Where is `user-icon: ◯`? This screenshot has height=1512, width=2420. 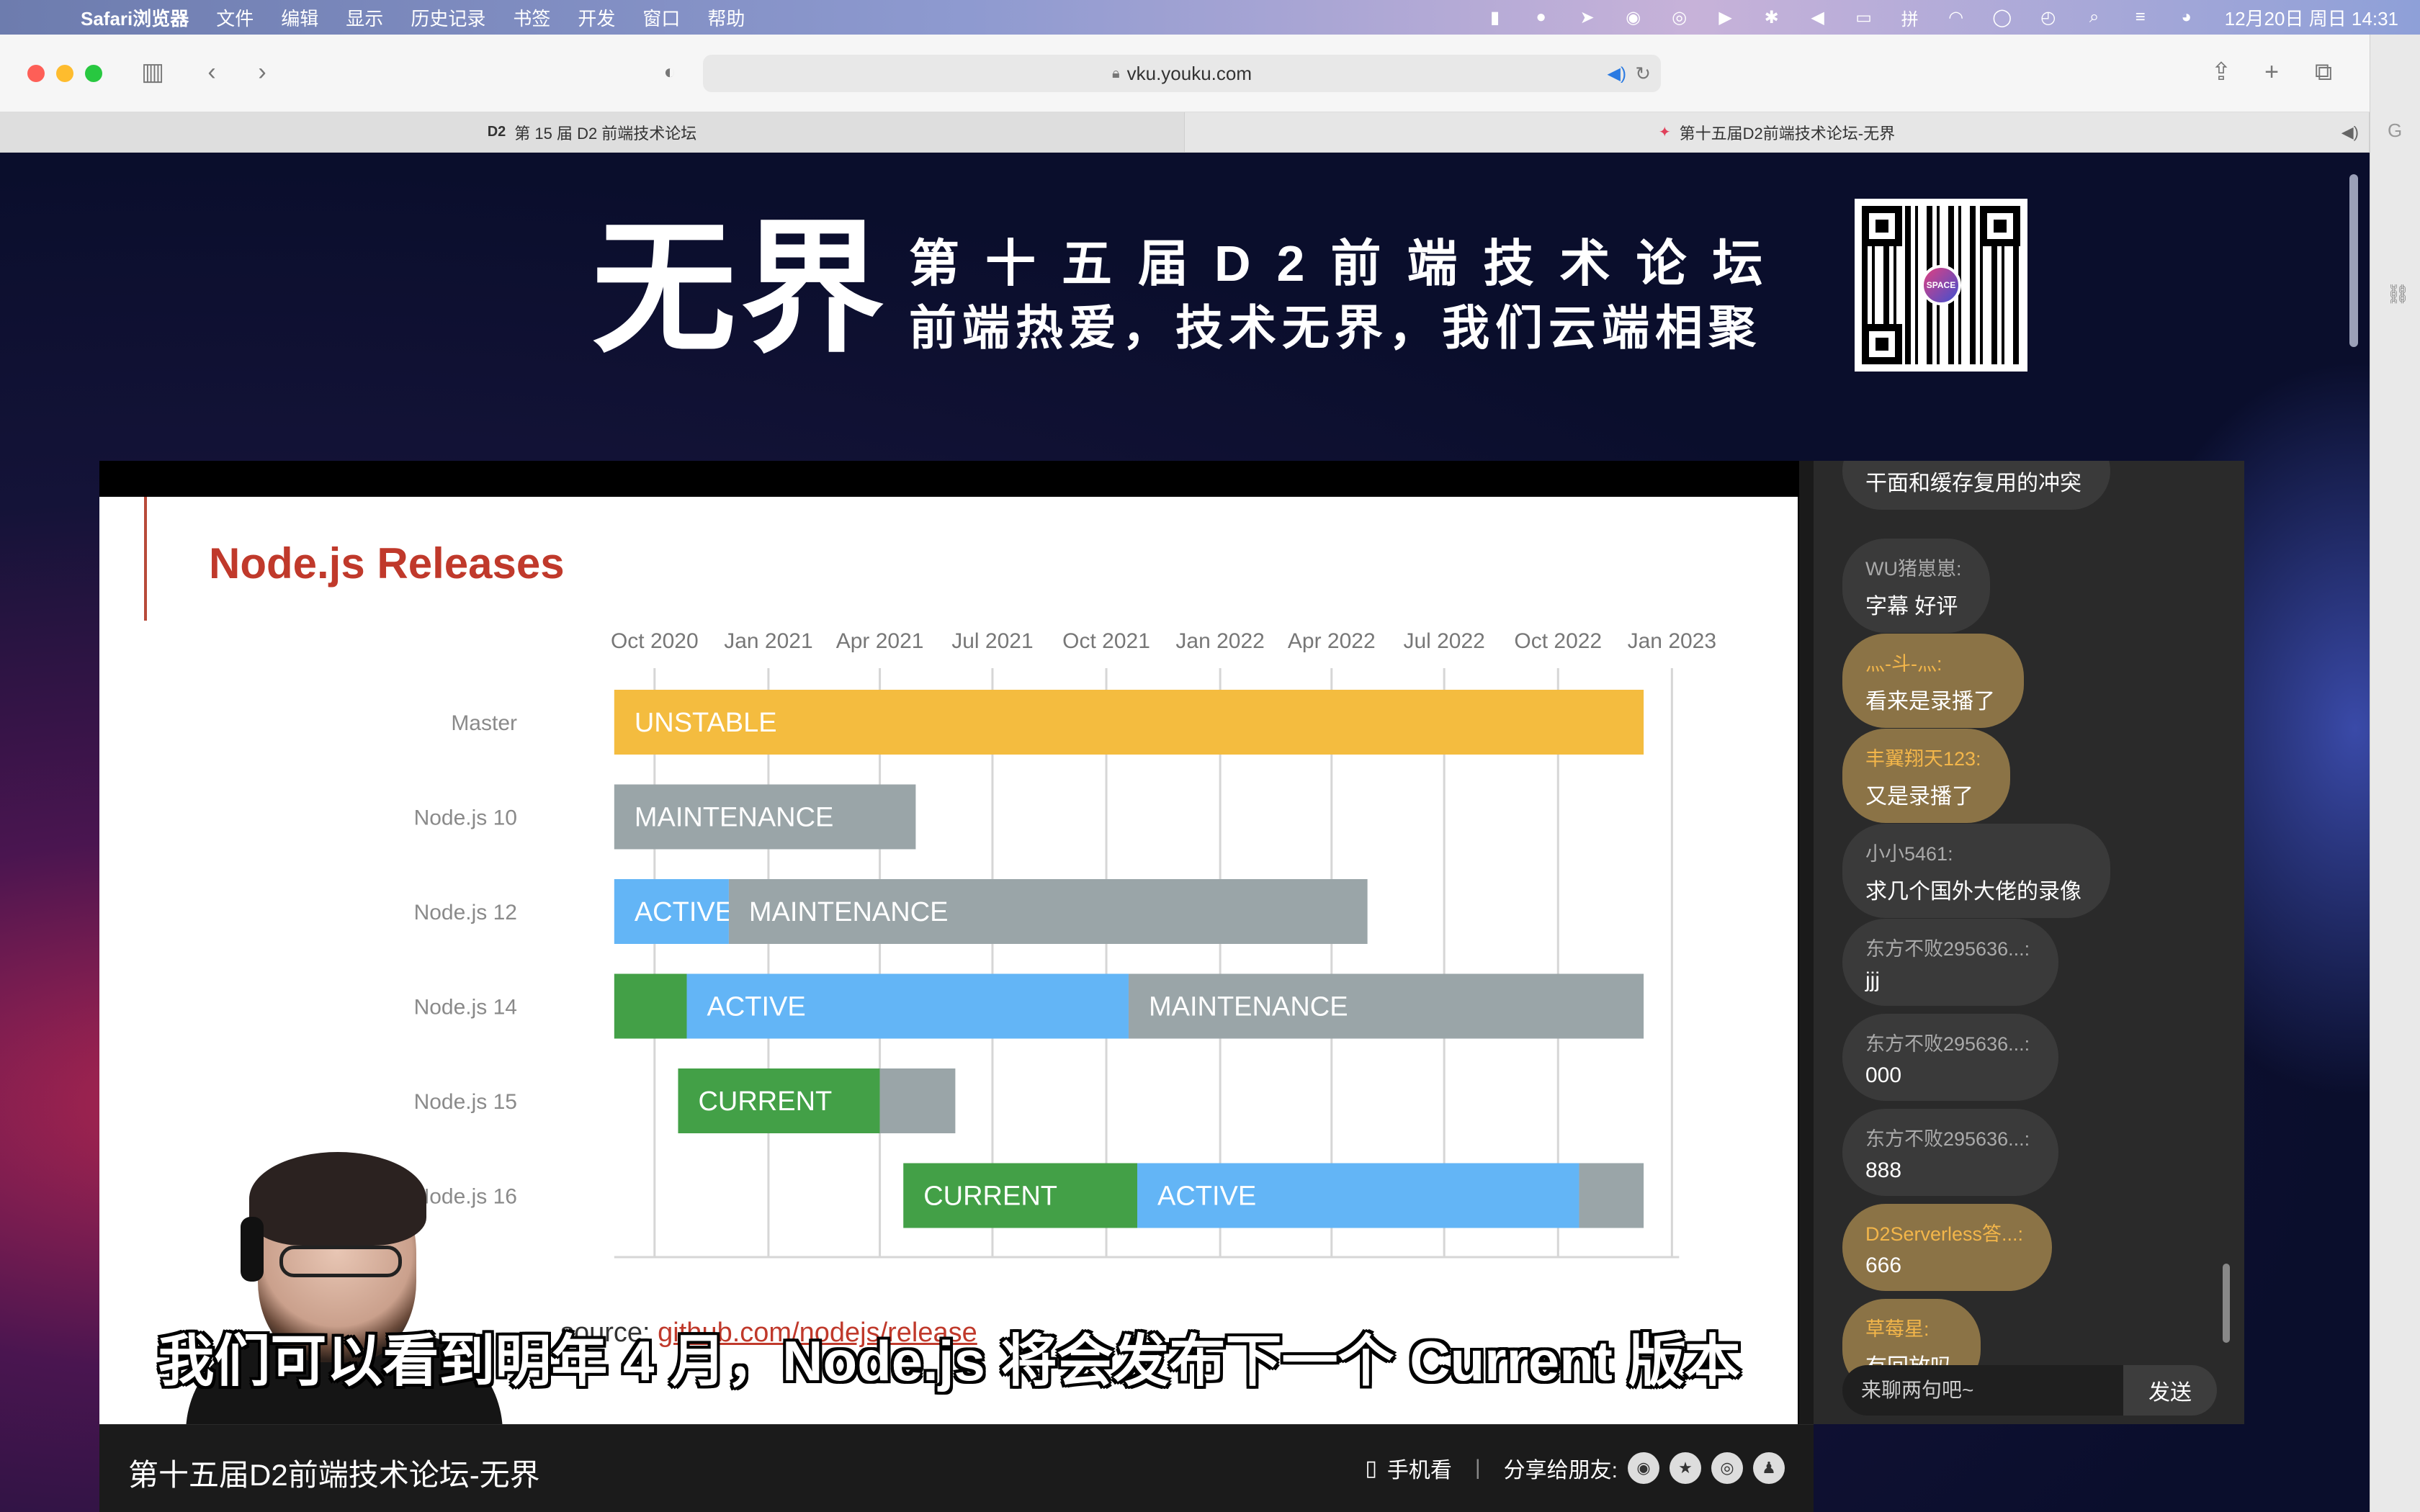
user-icon: ◯ is located at coordinates (2002, 17).